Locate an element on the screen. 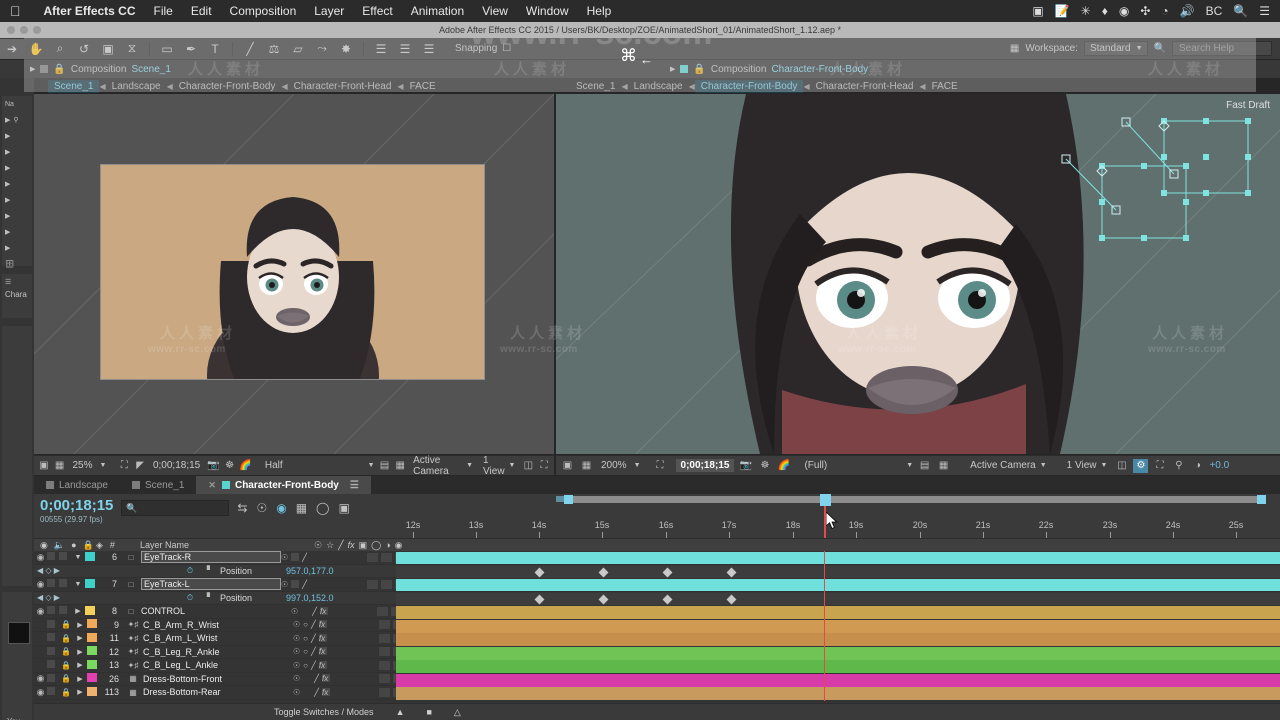 Image resolution: width=1280 pixels, height=720 pixels. layer-bar-control is located at coordinates (838, 612).